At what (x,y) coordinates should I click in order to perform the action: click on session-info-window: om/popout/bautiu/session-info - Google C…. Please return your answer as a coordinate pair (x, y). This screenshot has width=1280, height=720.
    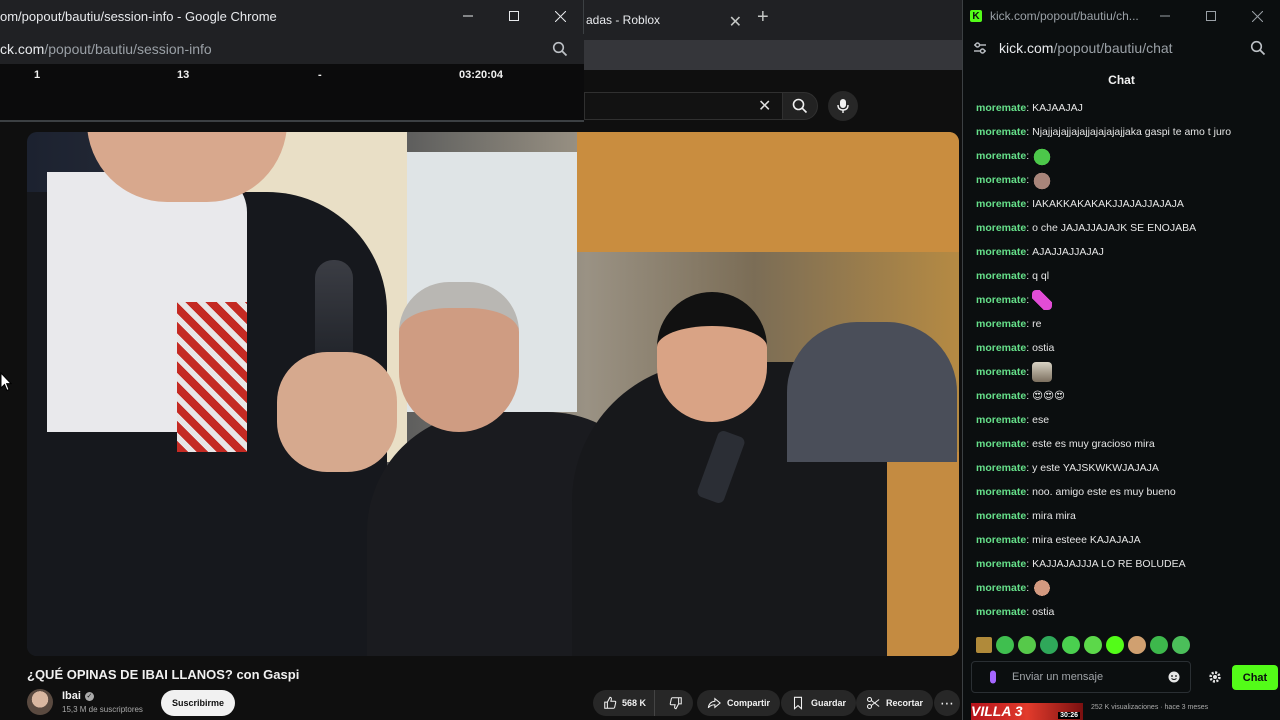
    Looking at the image, I should click on (292, 61).